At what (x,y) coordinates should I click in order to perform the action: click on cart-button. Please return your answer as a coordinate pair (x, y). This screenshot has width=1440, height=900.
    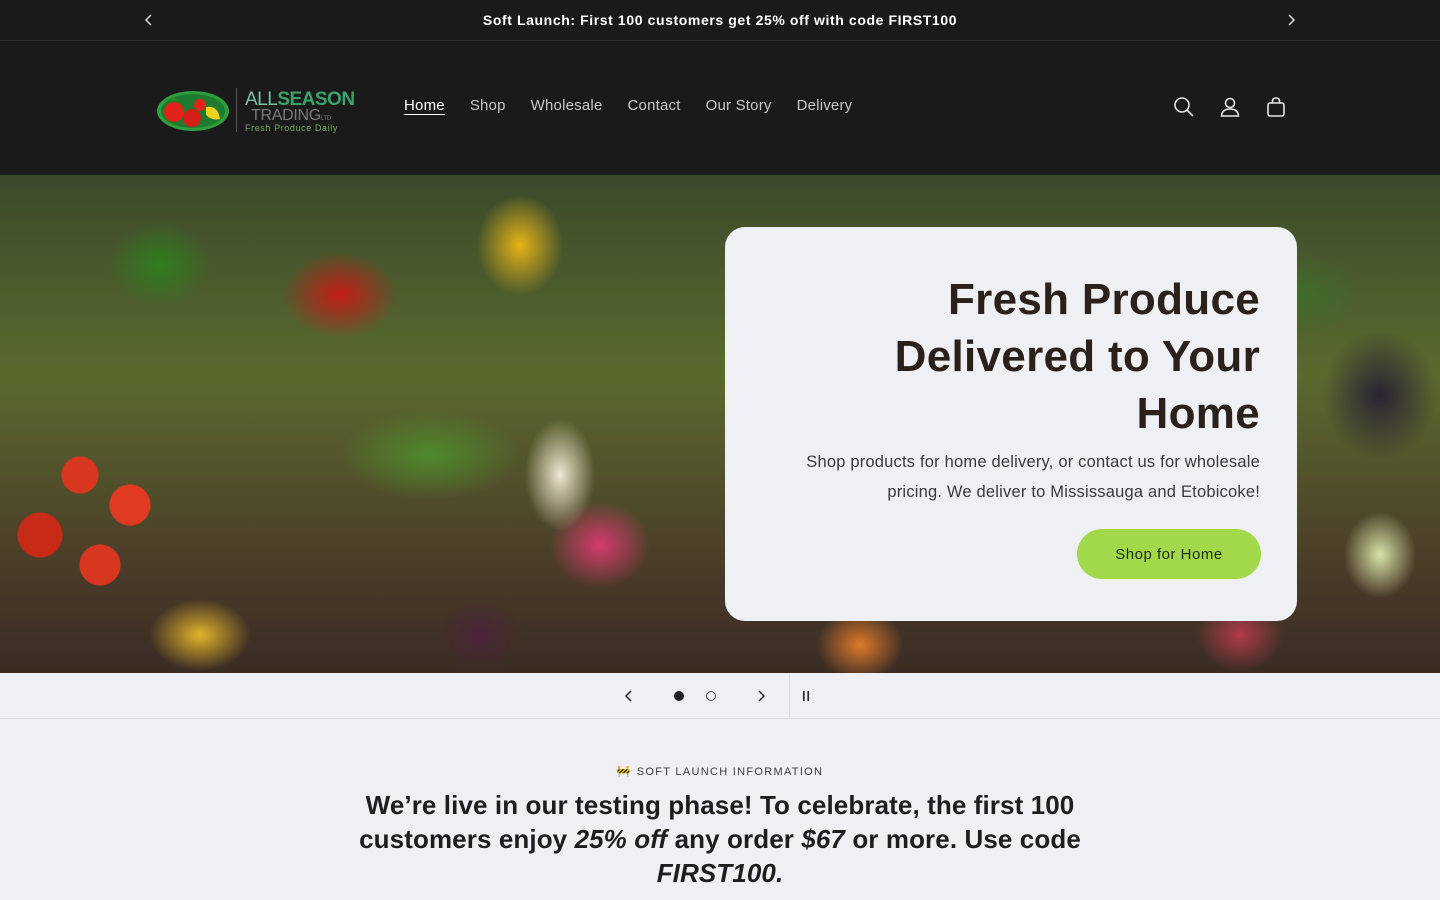
    Looking at the image, I should click on (1276, 107).